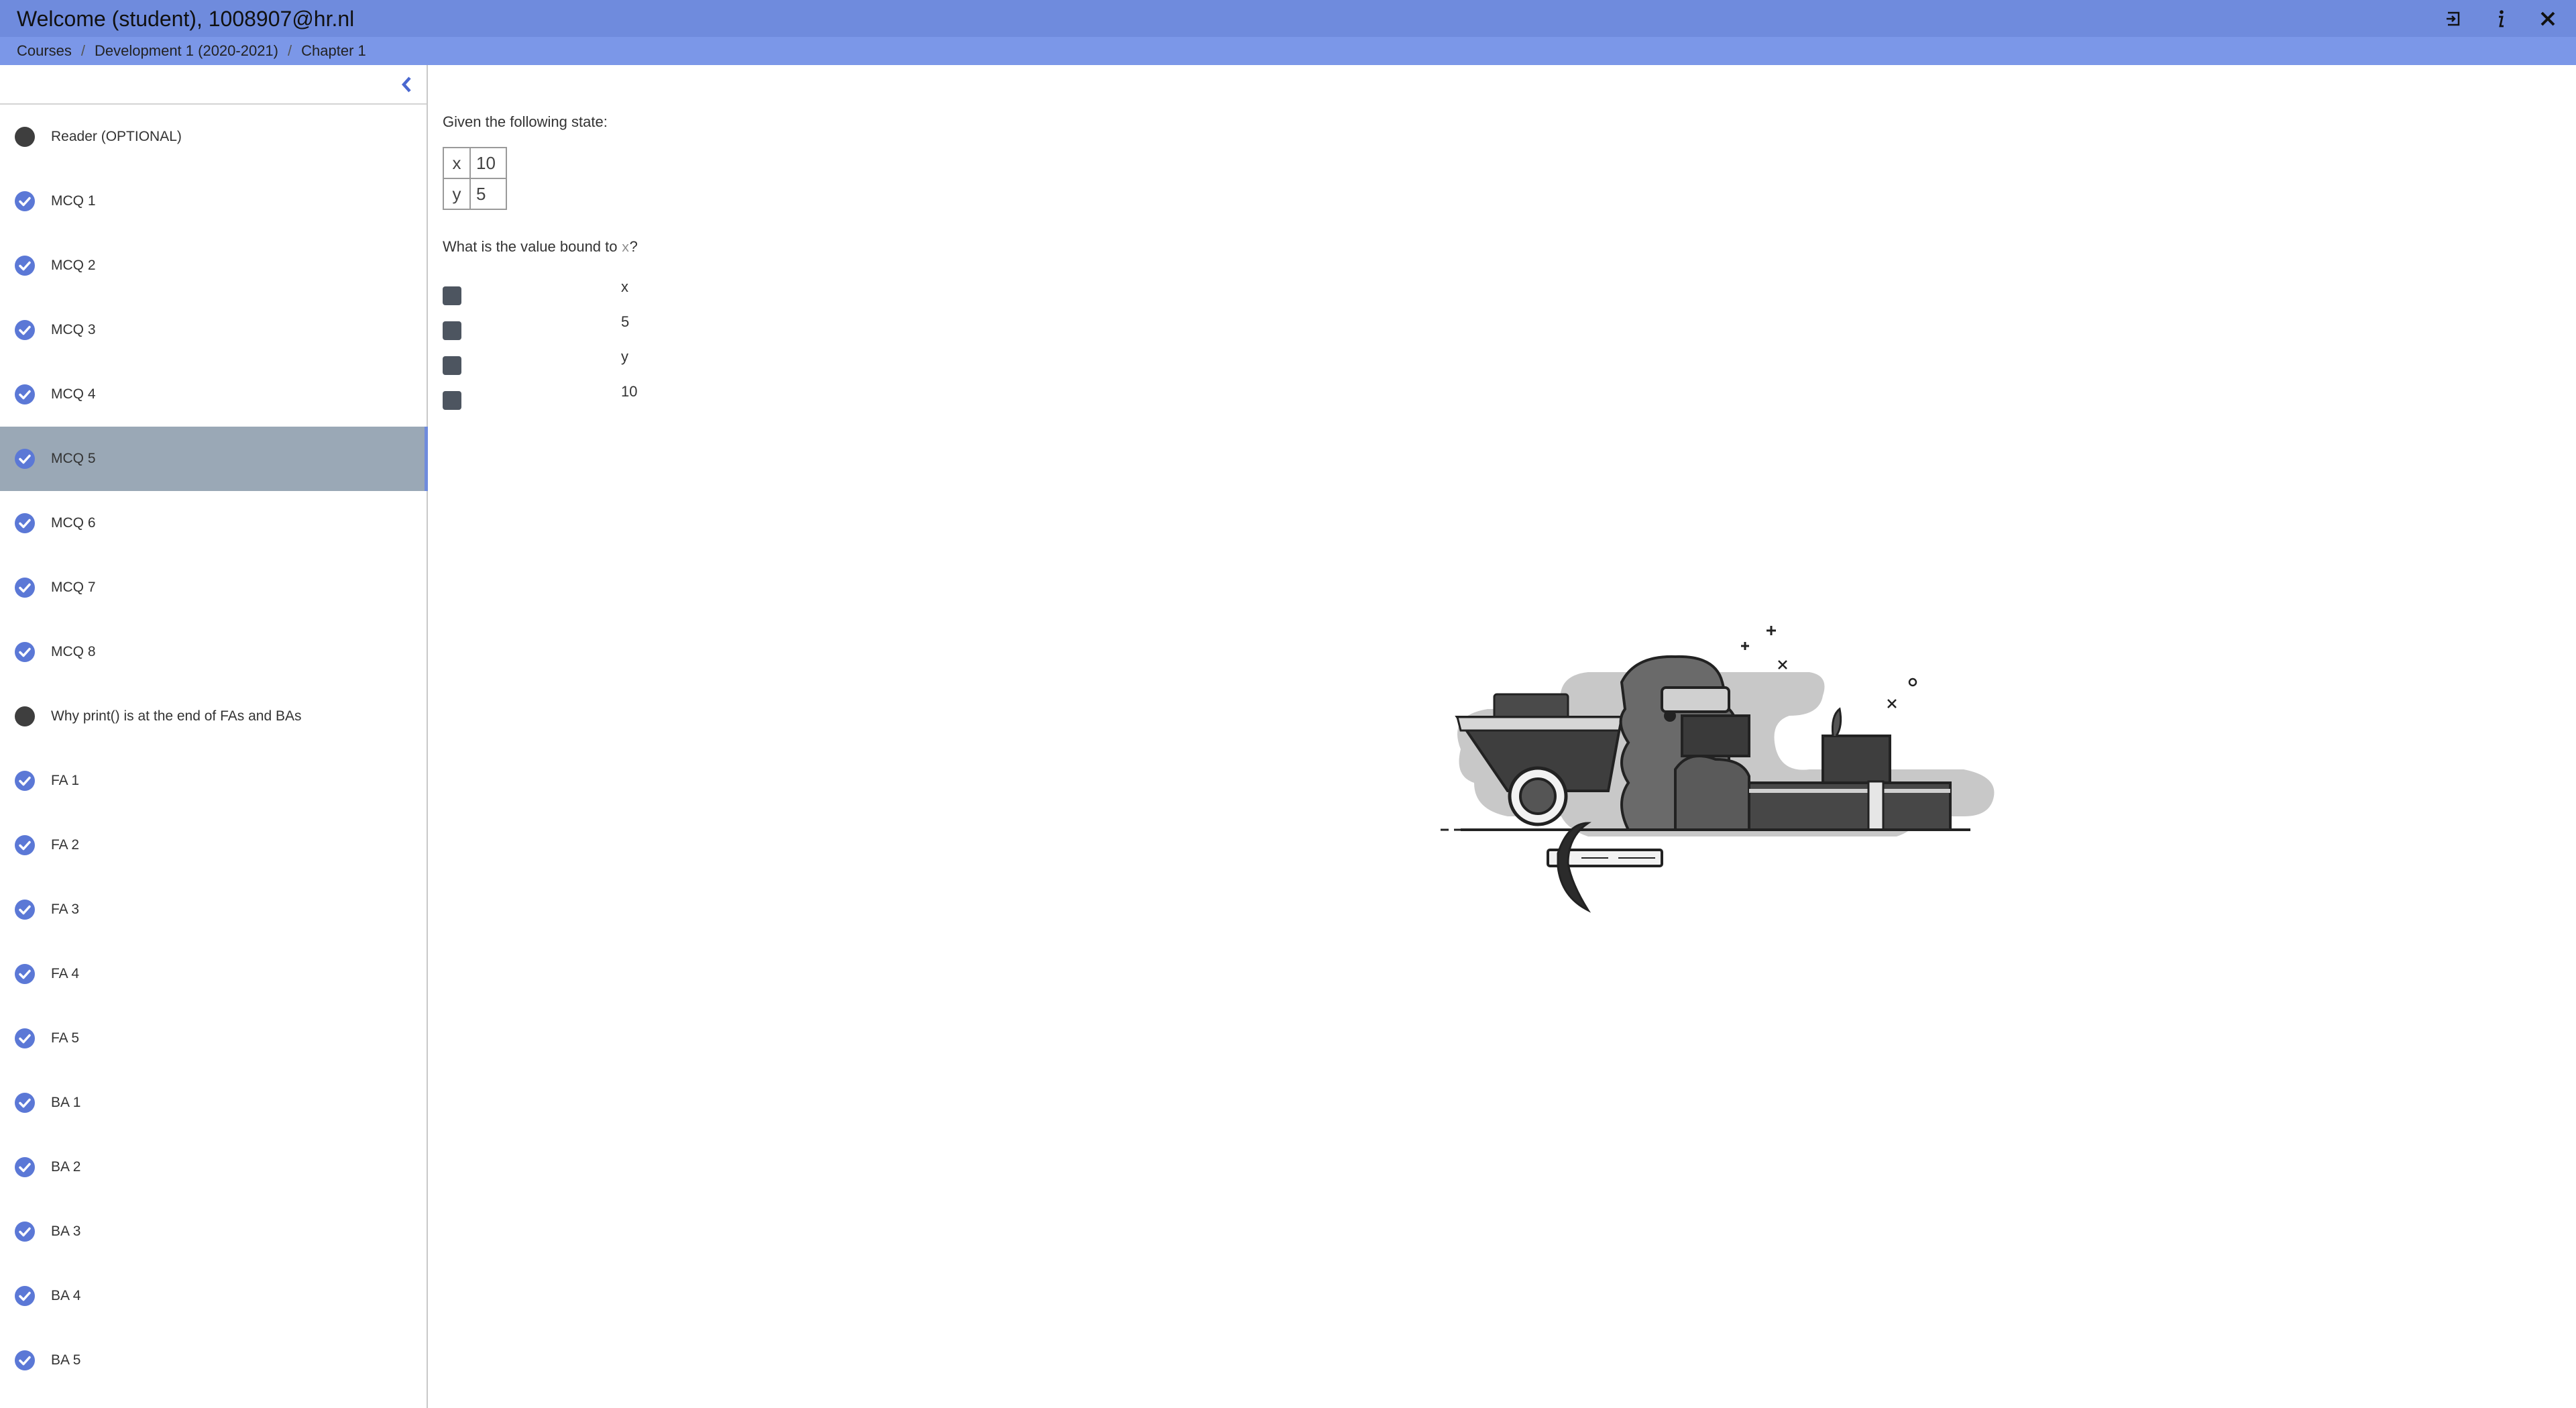 The height and width of the screenshot is (1408, 2576). What do you see at coordinates (2454, 19) in the screenshot?
I see `exit-icon` at bounding box center [2454, 19].